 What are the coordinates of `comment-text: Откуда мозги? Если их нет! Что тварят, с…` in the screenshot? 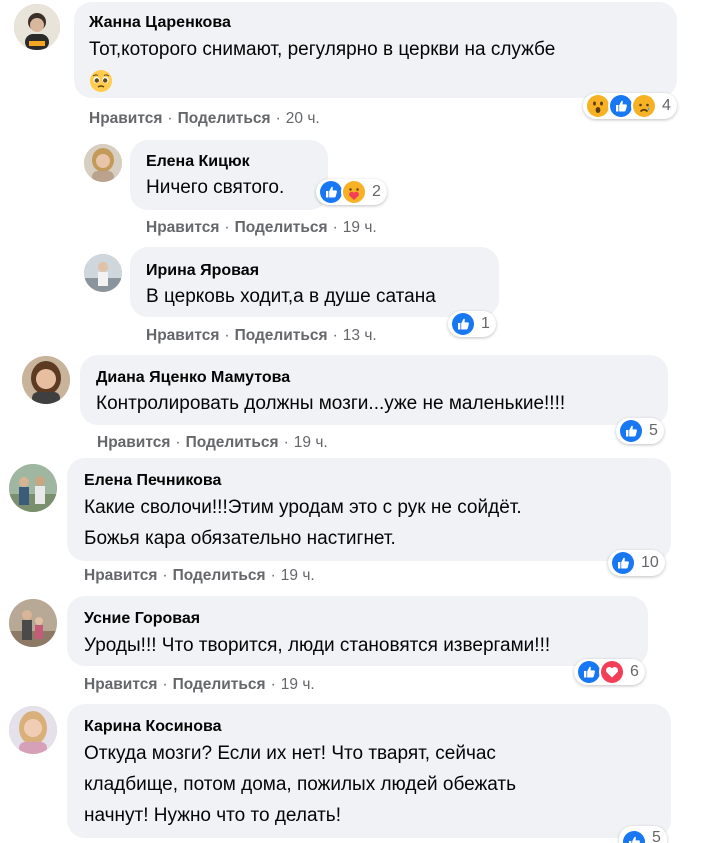 It's located at (300, 784).